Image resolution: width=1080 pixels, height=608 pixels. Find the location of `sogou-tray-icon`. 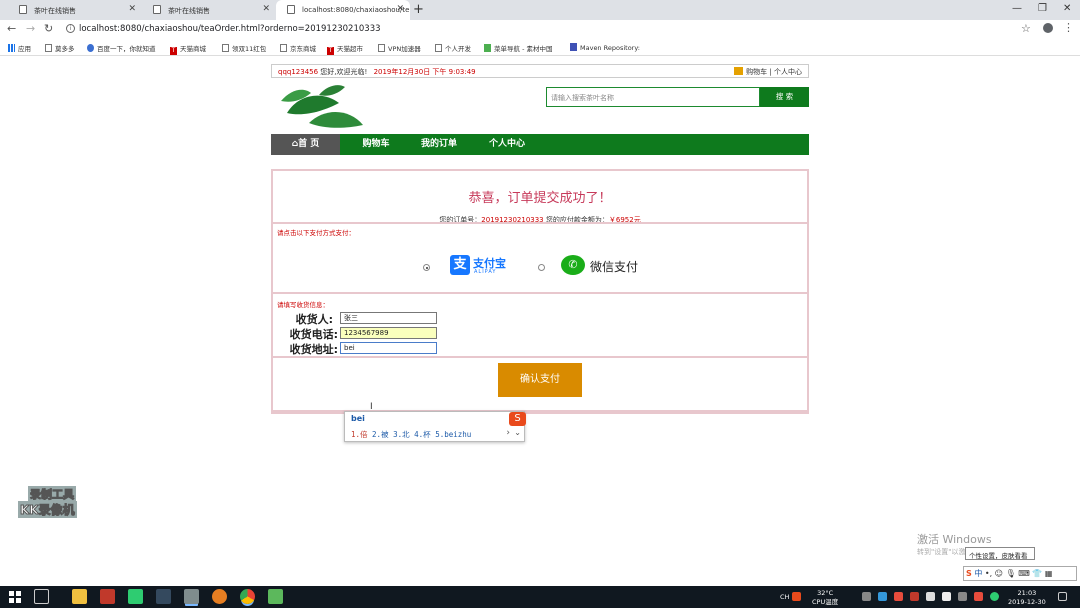

sogou-tray-icon is located at coordinates (796, 596).